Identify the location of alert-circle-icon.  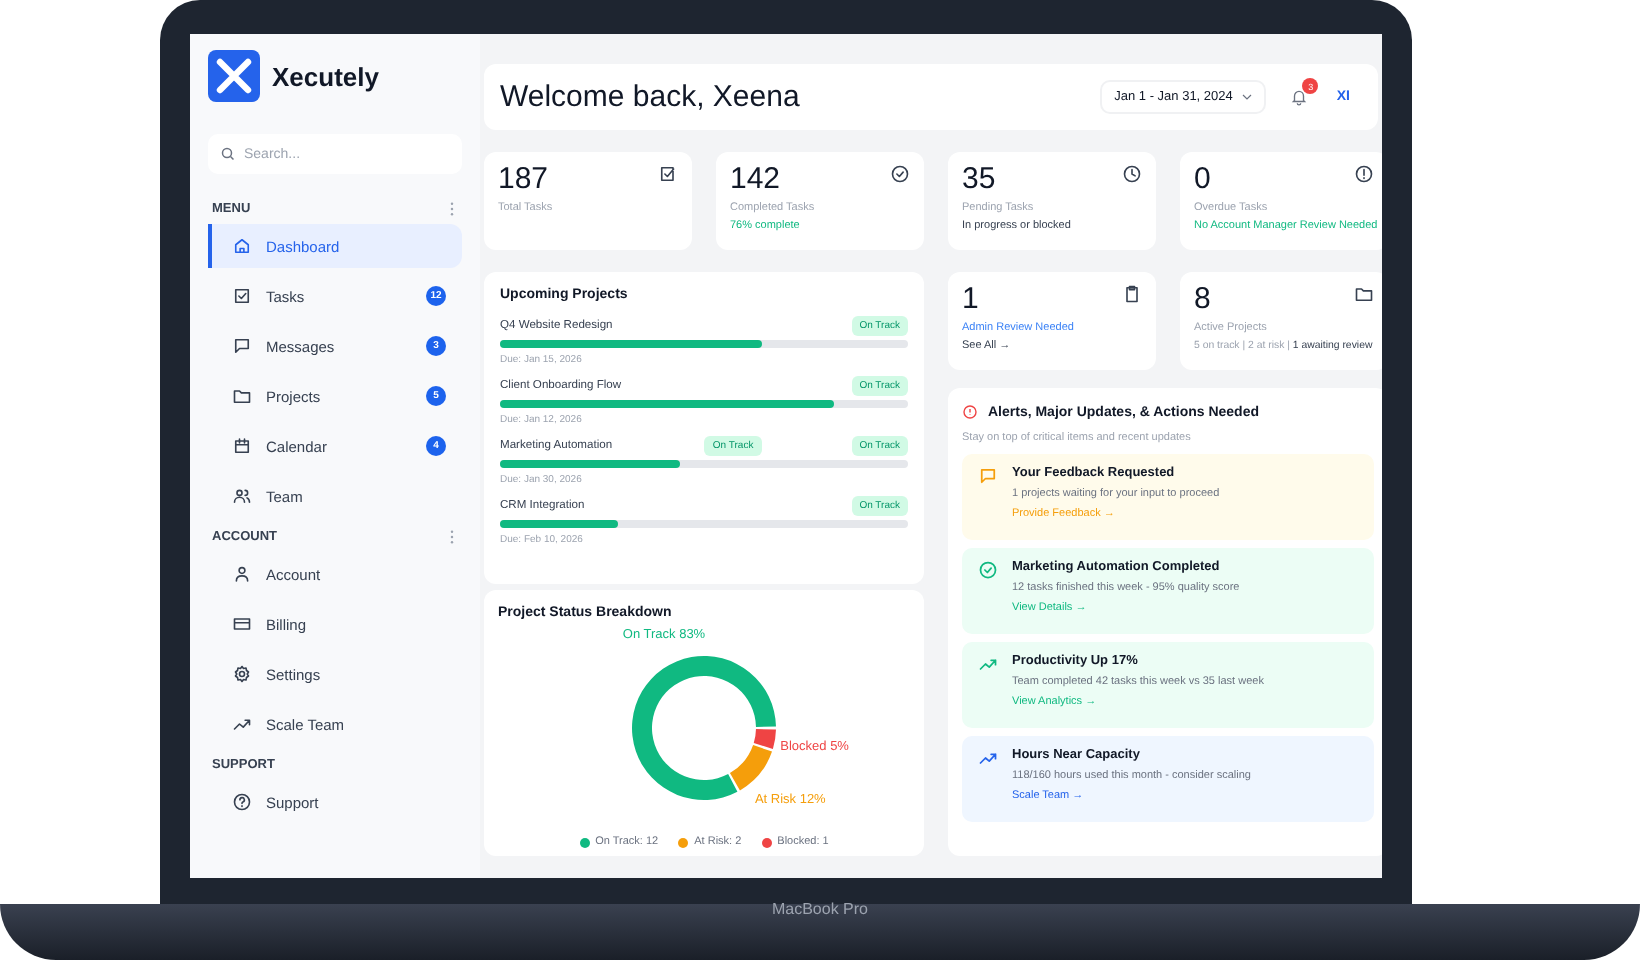
(970, 412).